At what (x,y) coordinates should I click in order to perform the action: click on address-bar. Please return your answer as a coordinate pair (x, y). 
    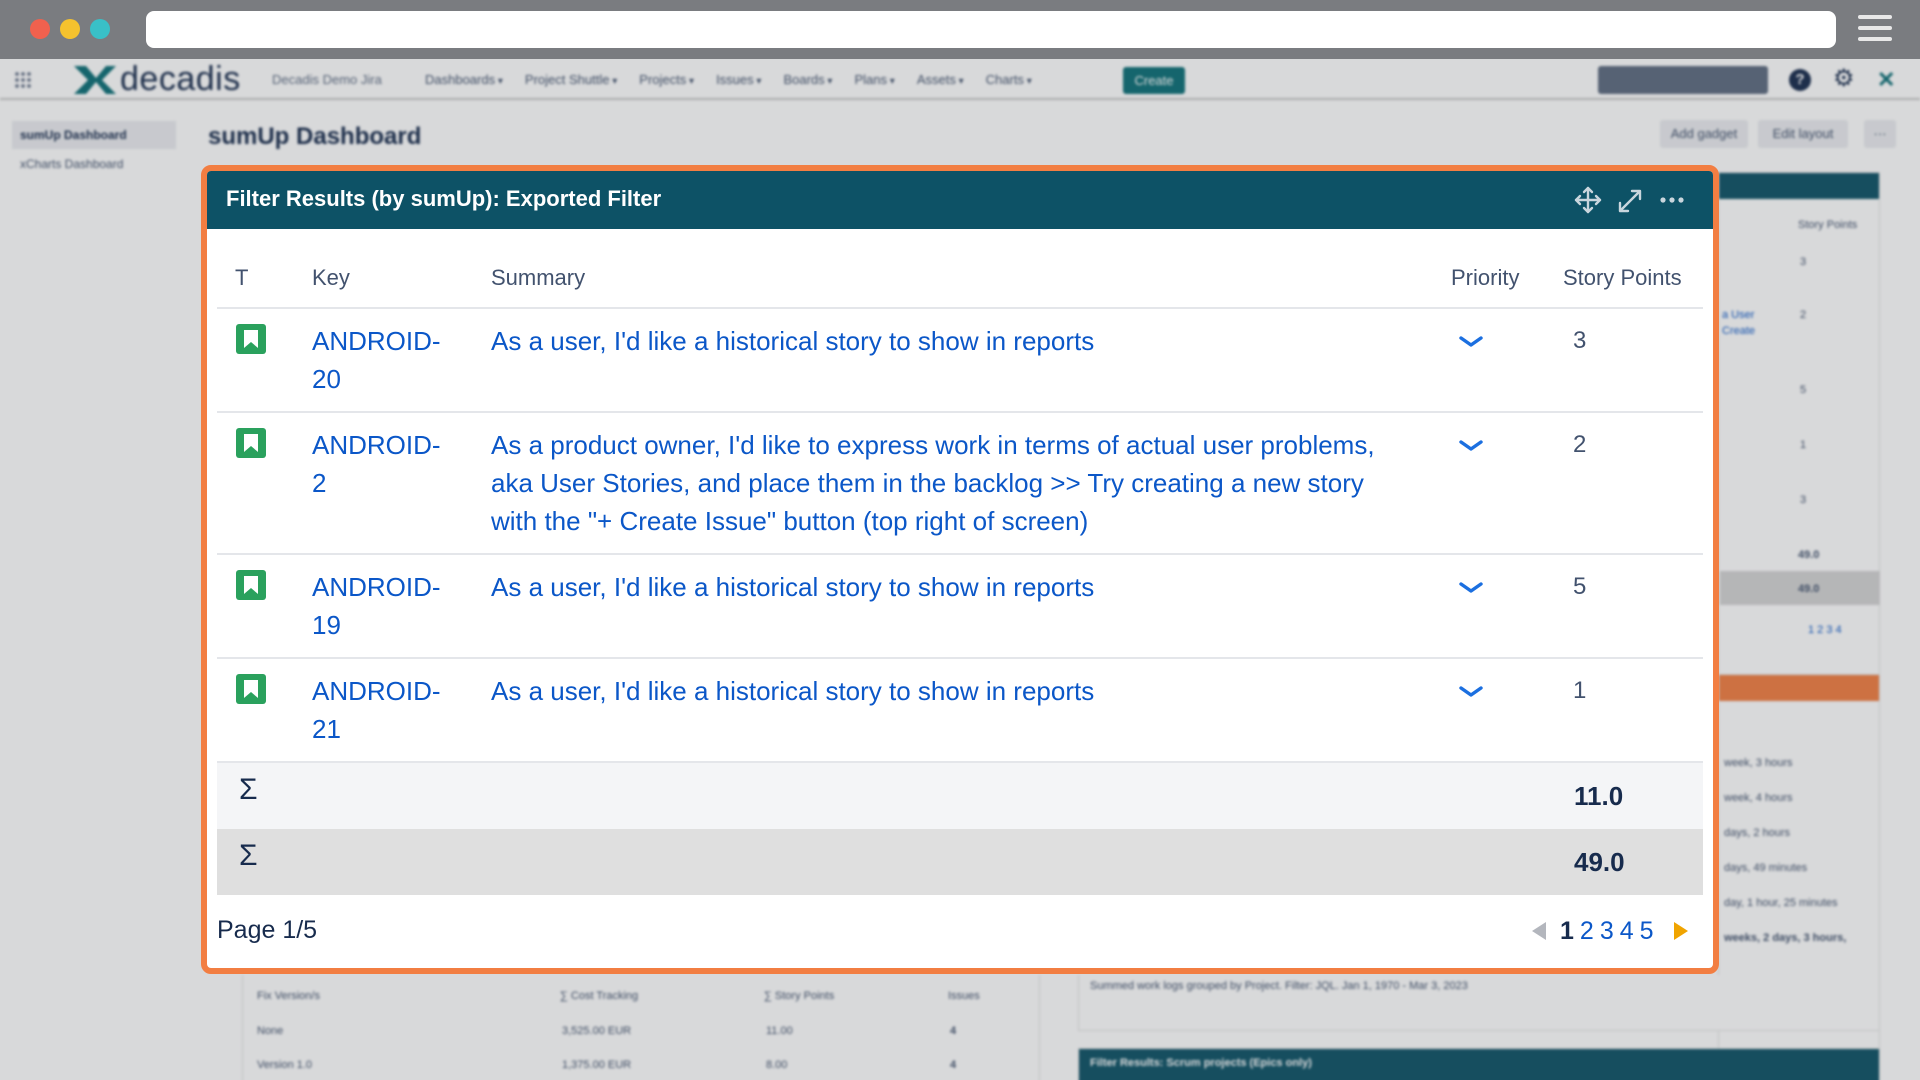
    Looking at the image, I should click on (991, 29).